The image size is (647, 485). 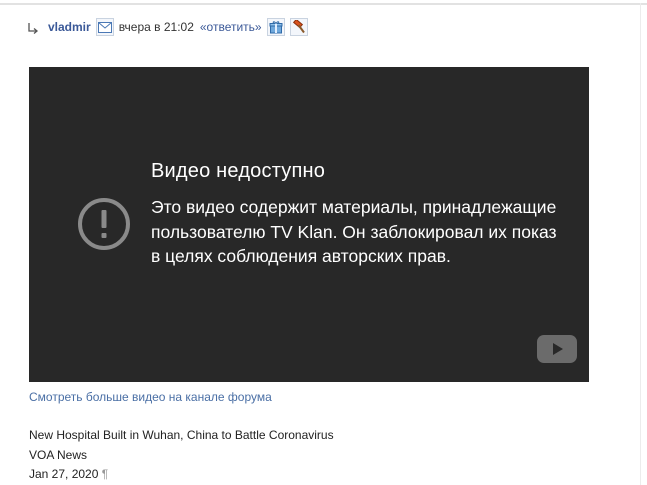 I want to click on mail-icon, so click(x=104, y=27).